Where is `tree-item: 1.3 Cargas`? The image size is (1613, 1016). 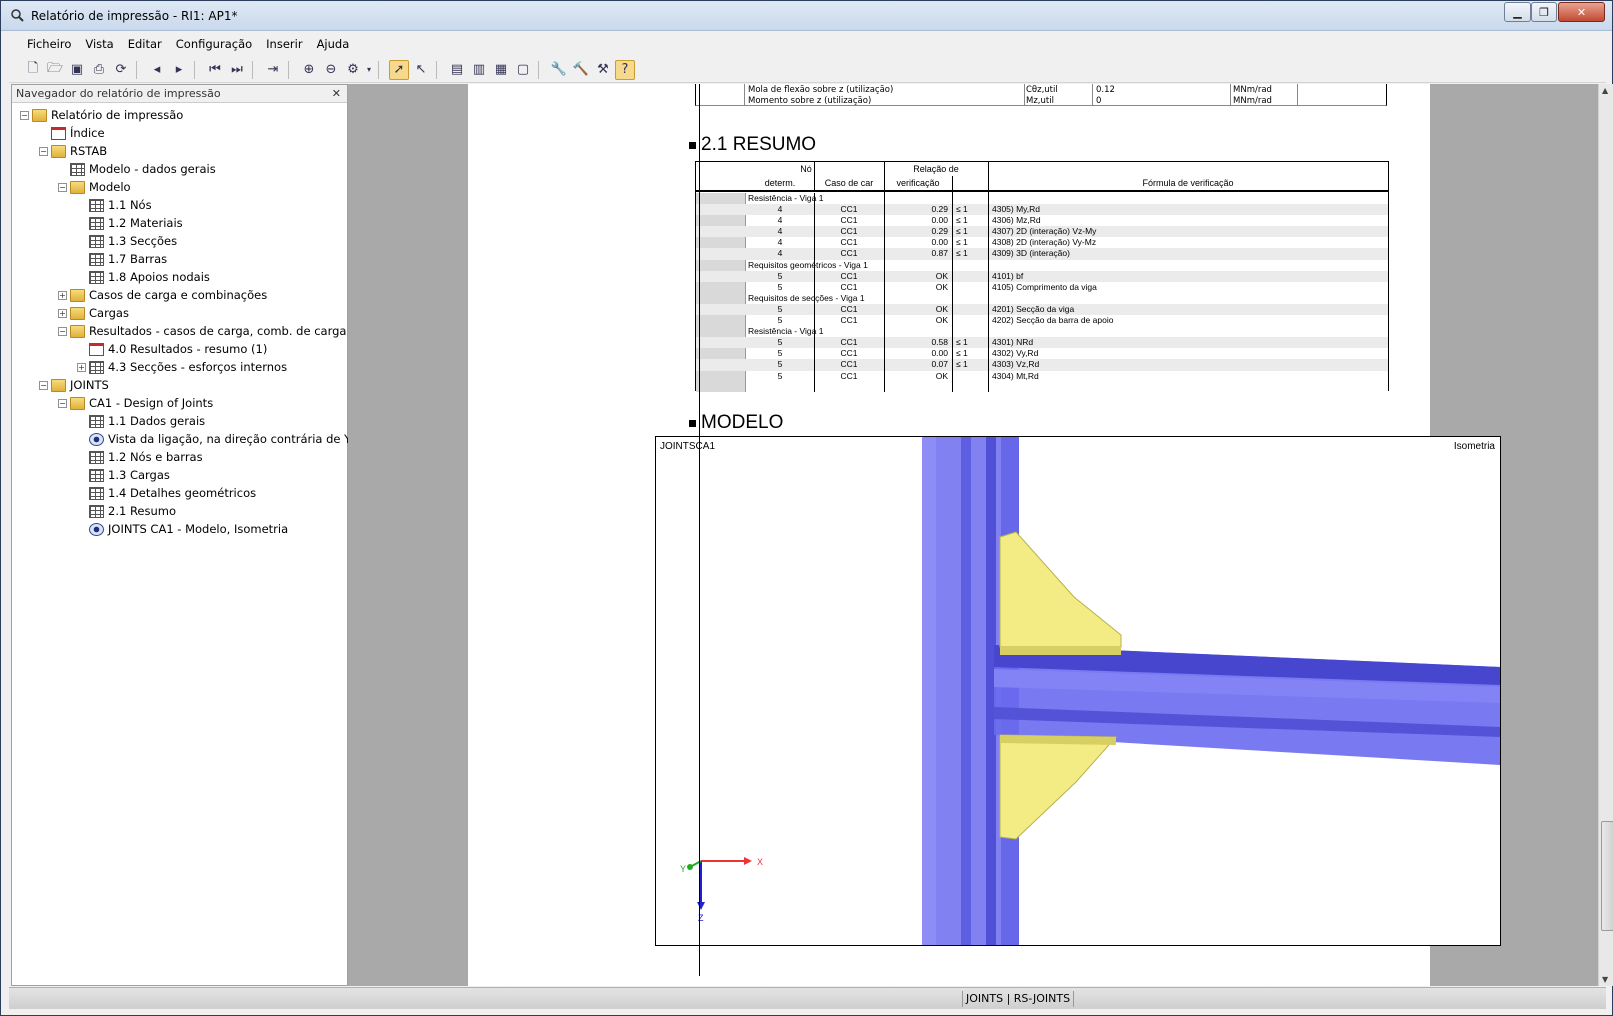
tree-item: 1.3 Cargas is located at coordinates (179, 475).